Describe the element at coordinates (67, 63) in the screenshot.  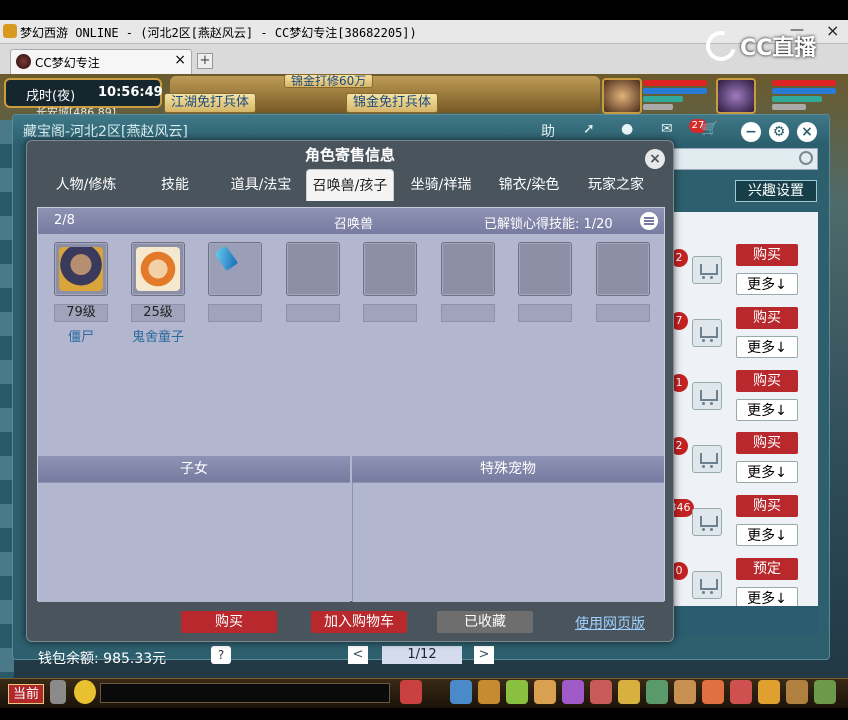
I see `browser-tab-label: CC梦幻专注` at that location.